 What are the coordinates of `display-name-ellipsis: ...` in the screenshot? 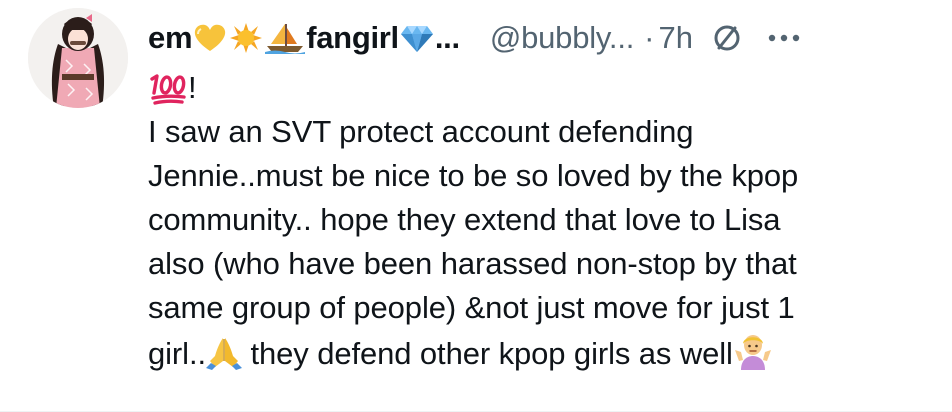 It's located at (447, 37).